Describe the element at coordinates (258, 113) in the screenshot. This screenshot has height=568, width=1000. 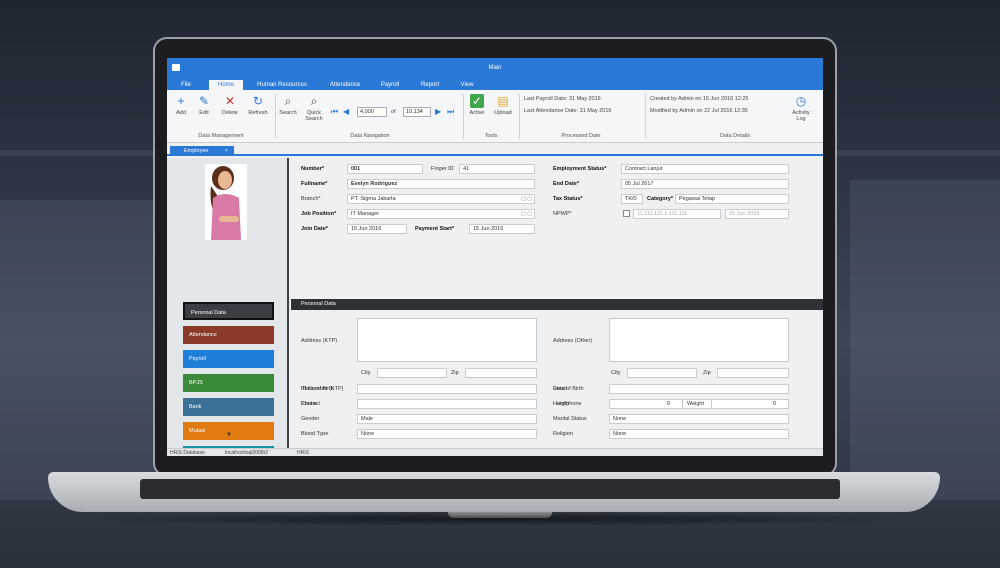
I see `refresh-label: Refresh` at that location.